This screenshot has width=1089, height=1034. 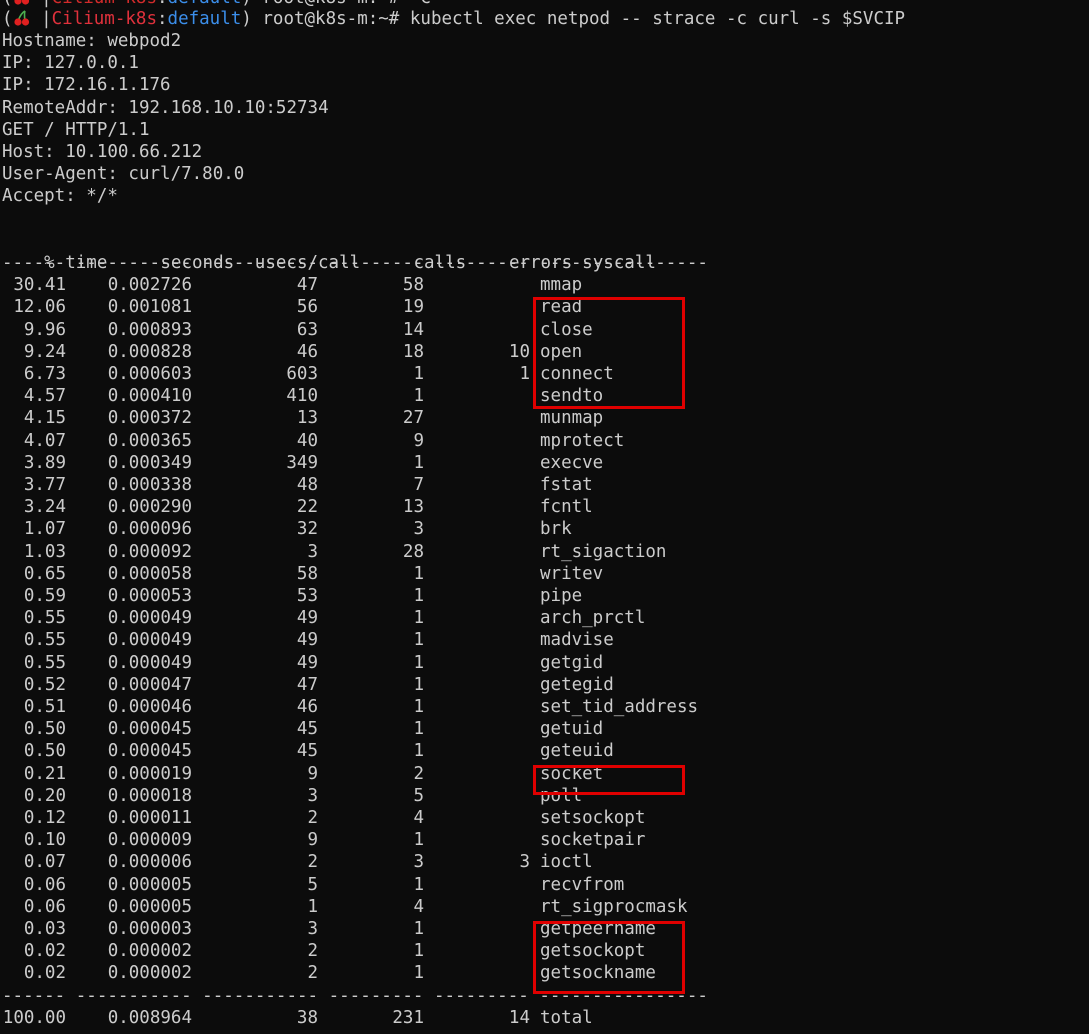 What do you see at coordinates (577, 684) in the screenshot?
I see `table-cell: getegid` at bounding box center [577, 684].